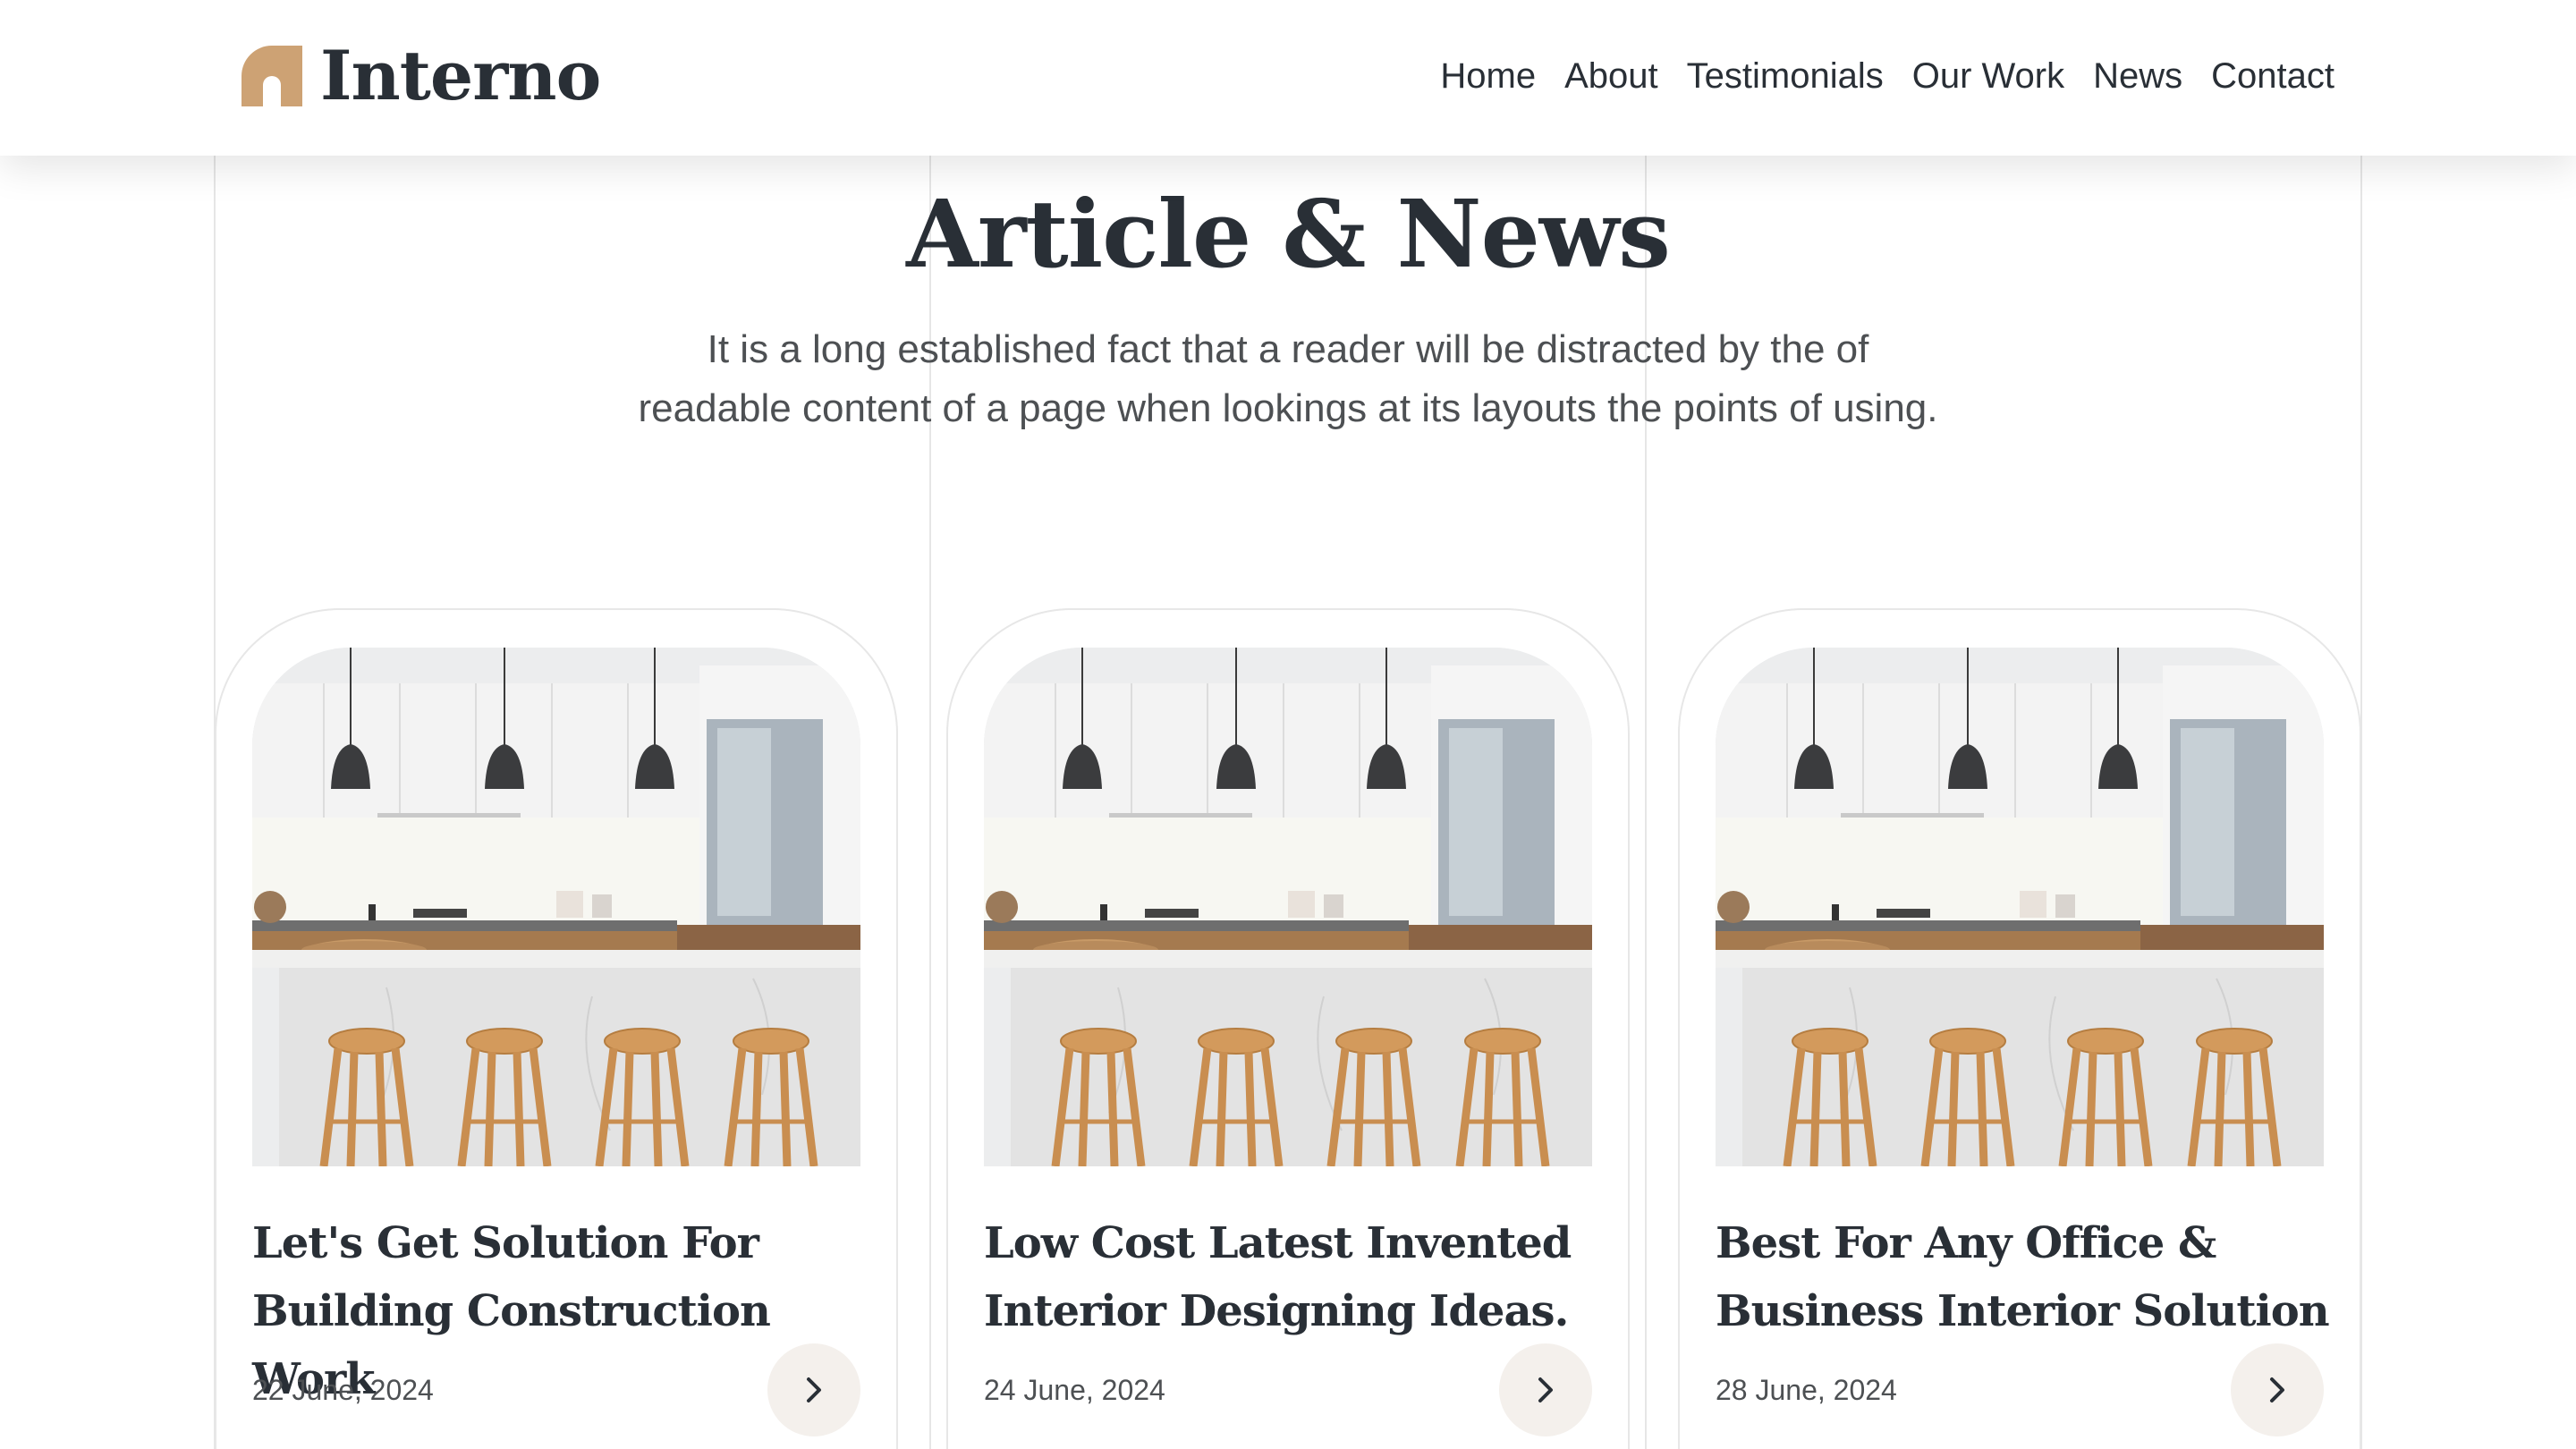 This screenshot has width=2576, height=1449. I want to click on article-date: 22 June, 2024, so click(343, 1390).